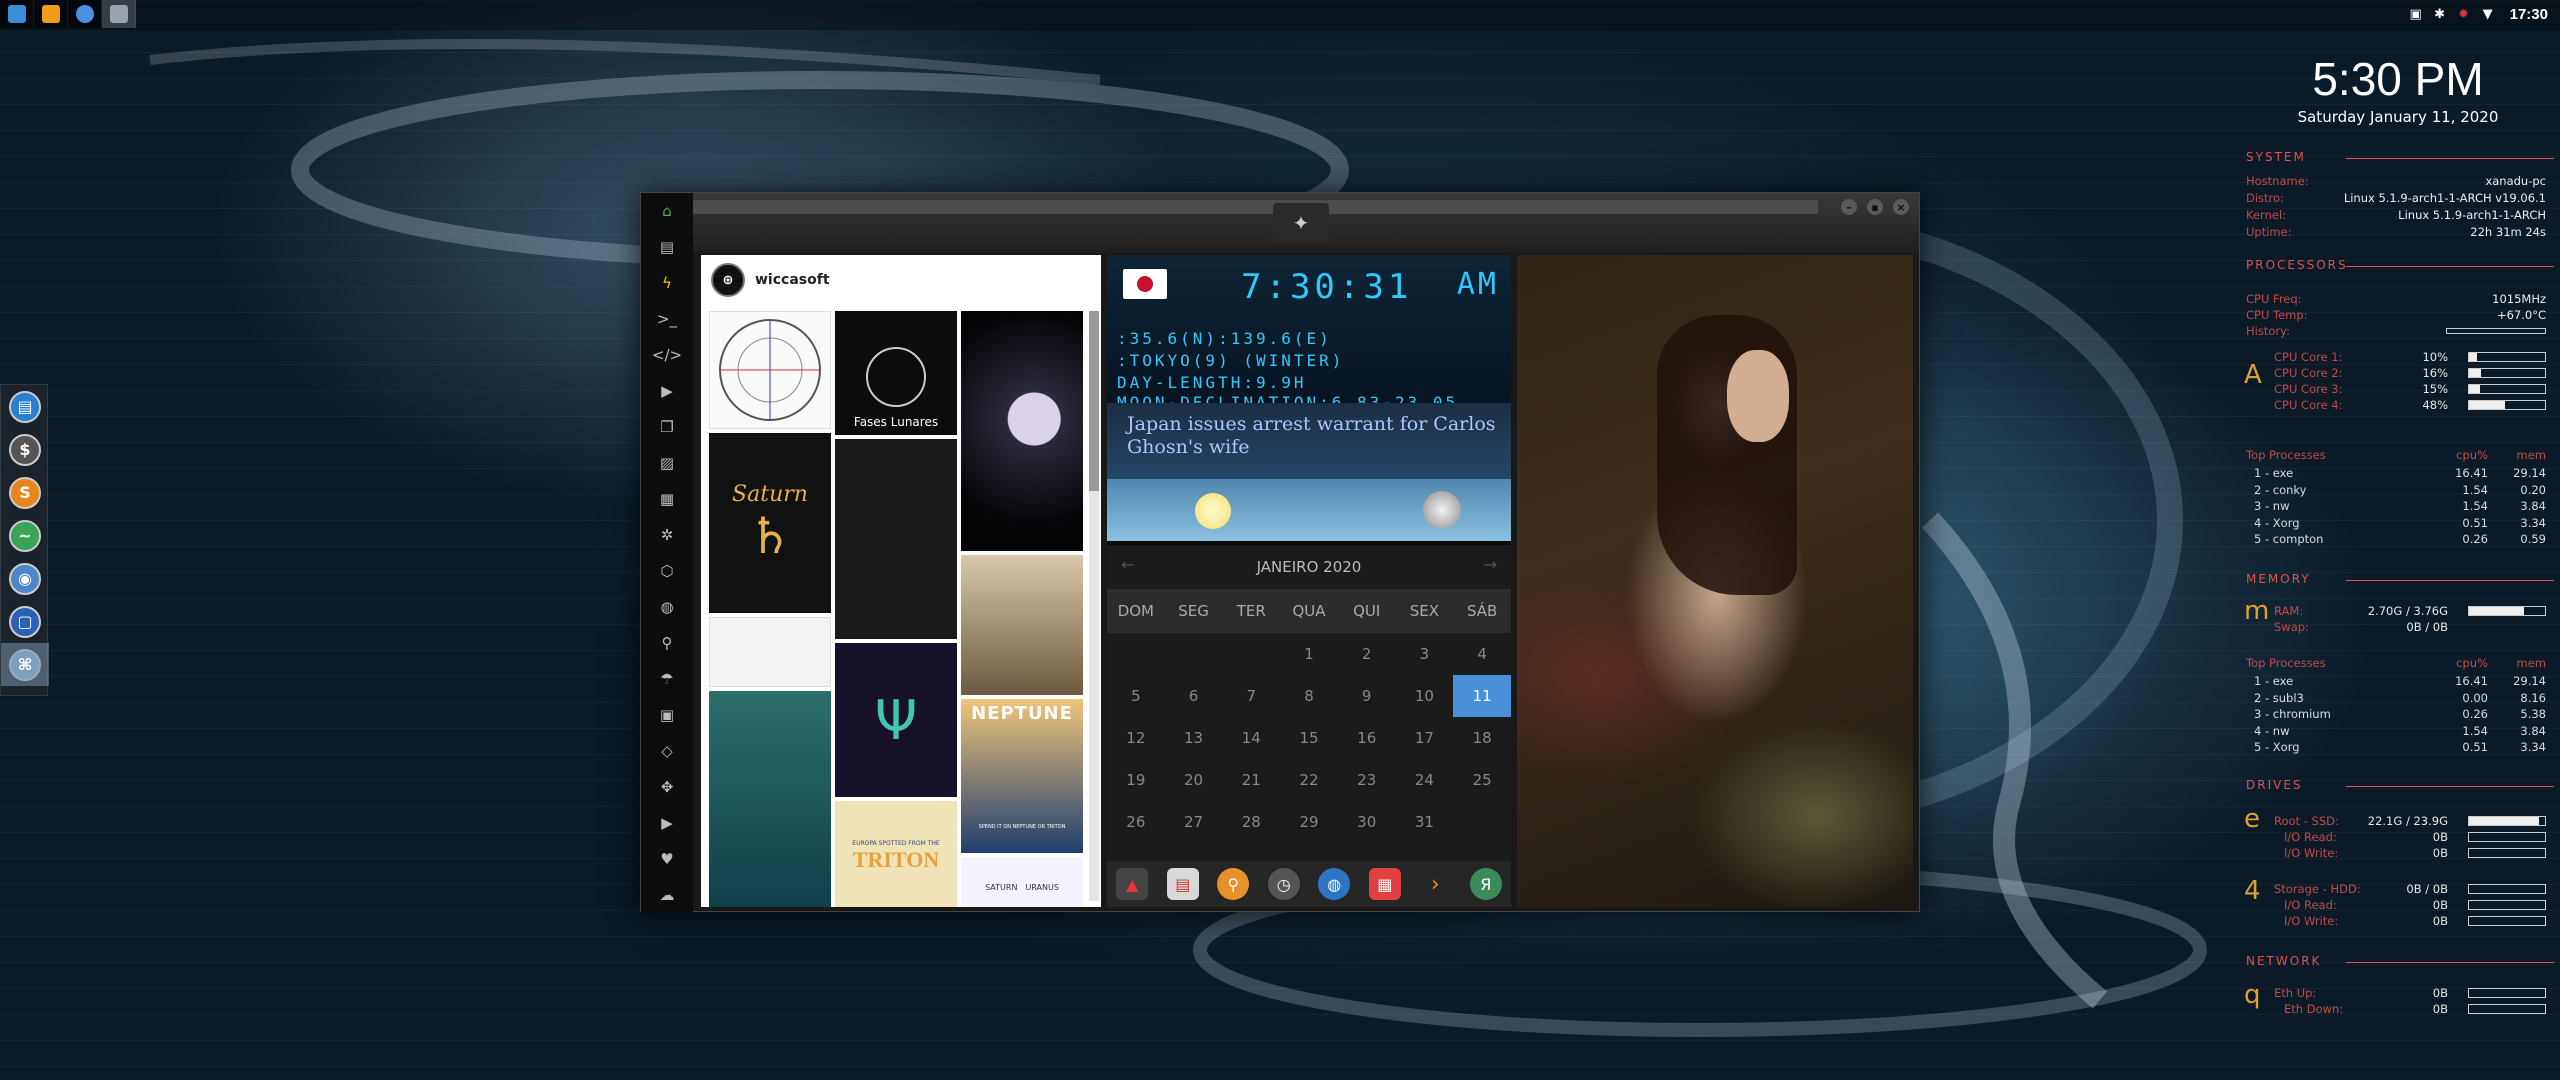  What do you see at coordinates (667, 211) in the screenshot?
I see `home-icon: ⌂` at bounding box center [667, 211].